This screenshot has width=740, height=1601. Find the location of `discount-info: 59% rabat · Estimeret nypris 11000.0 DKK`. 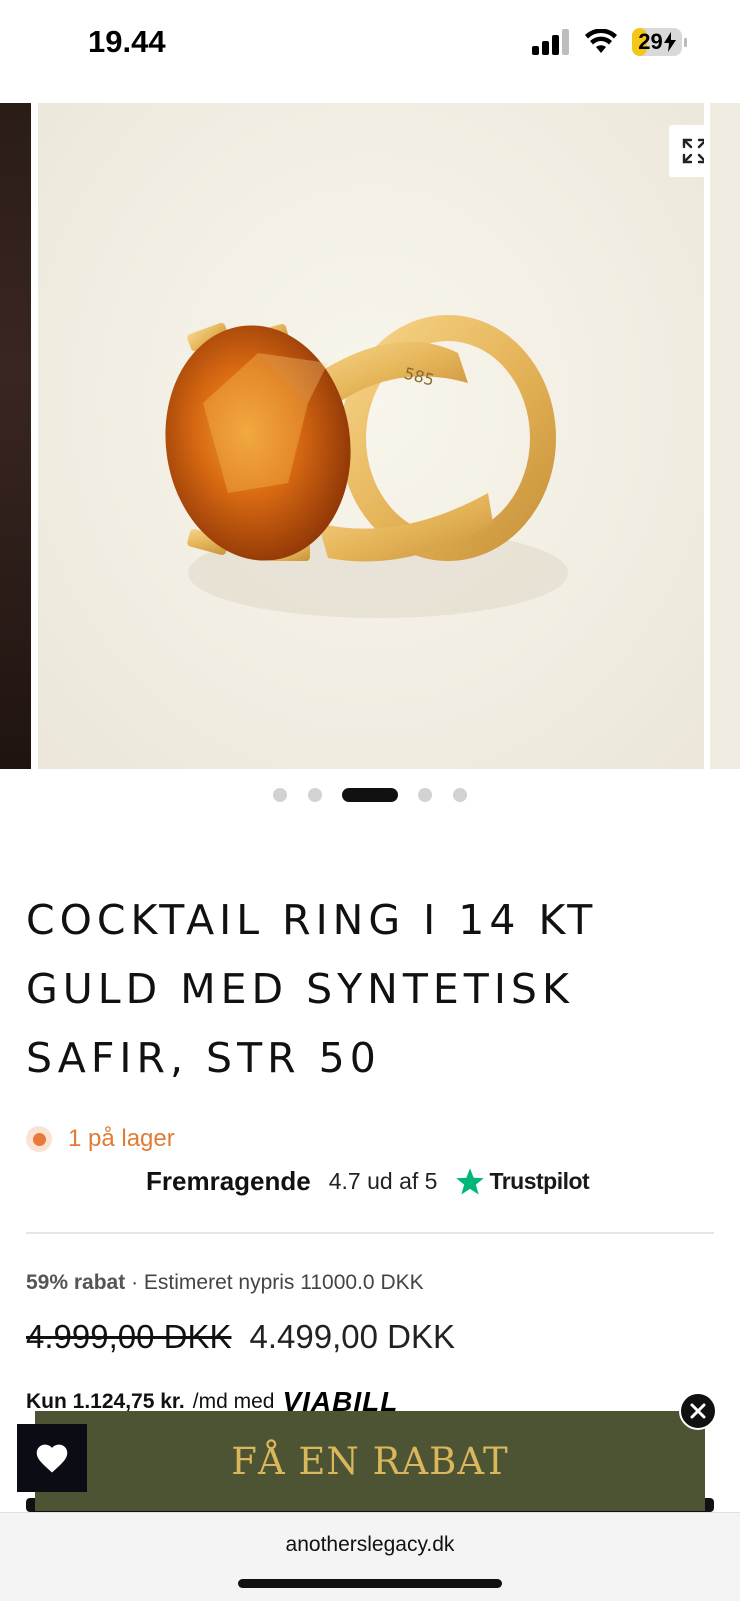

discount-info: 59% rabat · Estimeret nypris 11000.0 DKK is located at coordinates (225, 1283).